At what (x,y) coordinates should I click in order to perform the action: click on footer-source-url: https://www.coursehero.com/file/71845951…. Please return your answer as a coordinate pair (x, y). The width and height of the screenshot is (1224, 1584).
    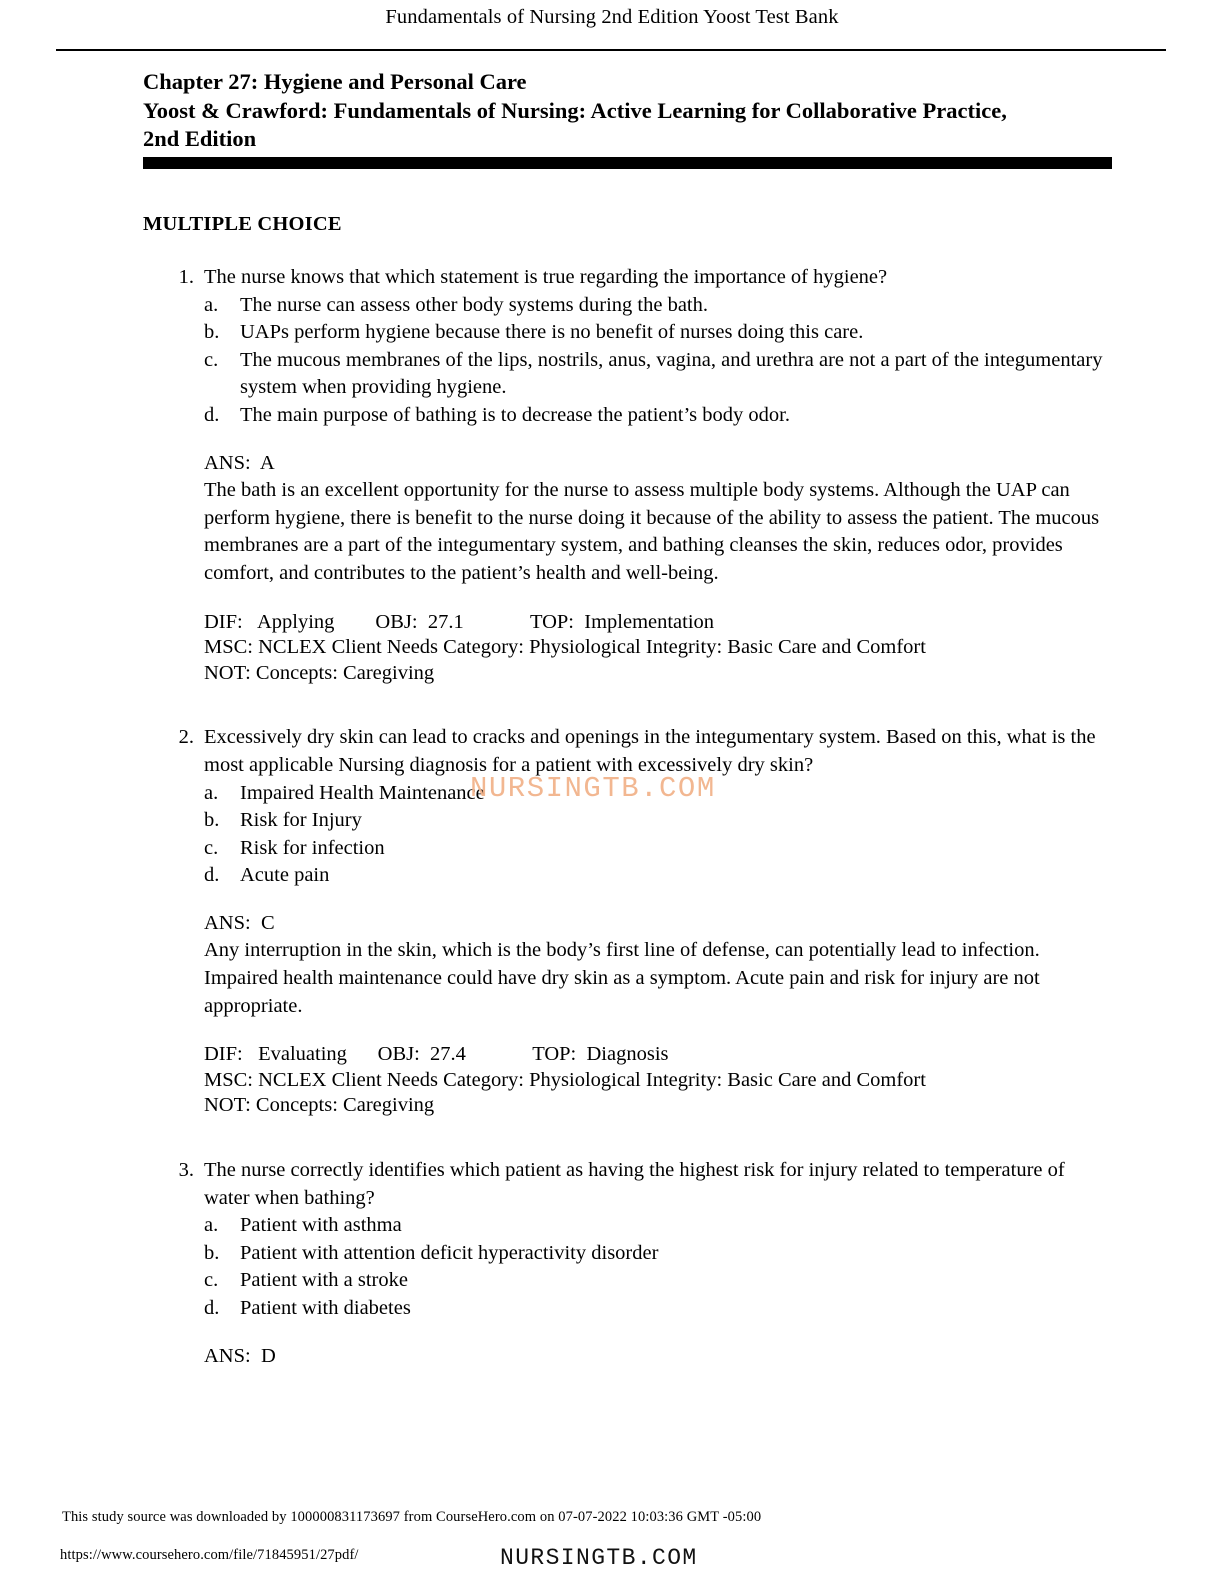
    Looking at the image, I should click on (209, 1555).